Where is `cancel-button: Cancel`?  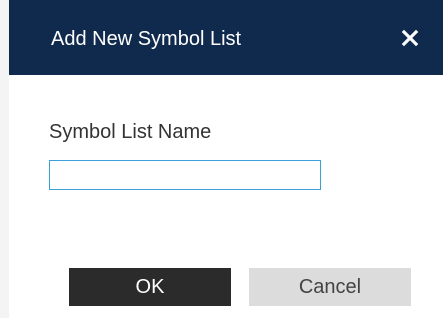
cancel-button: Cancel is located at coordinates (330, 287).